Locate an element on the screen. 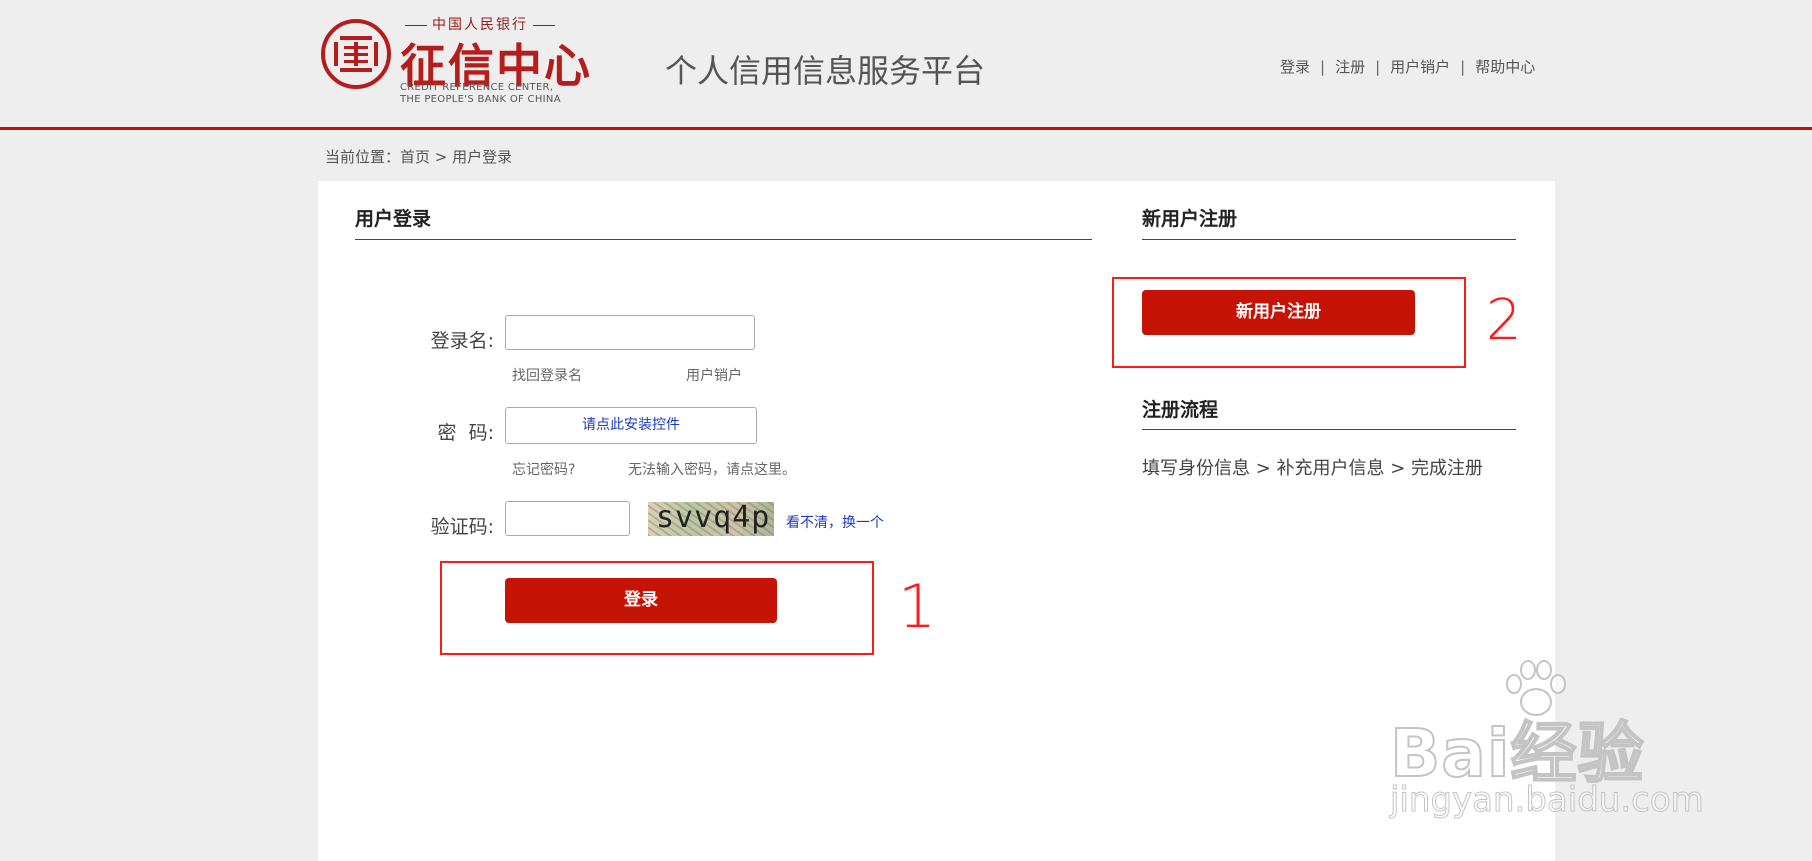  seal-logo-icon is located at coordinates (356, 54).